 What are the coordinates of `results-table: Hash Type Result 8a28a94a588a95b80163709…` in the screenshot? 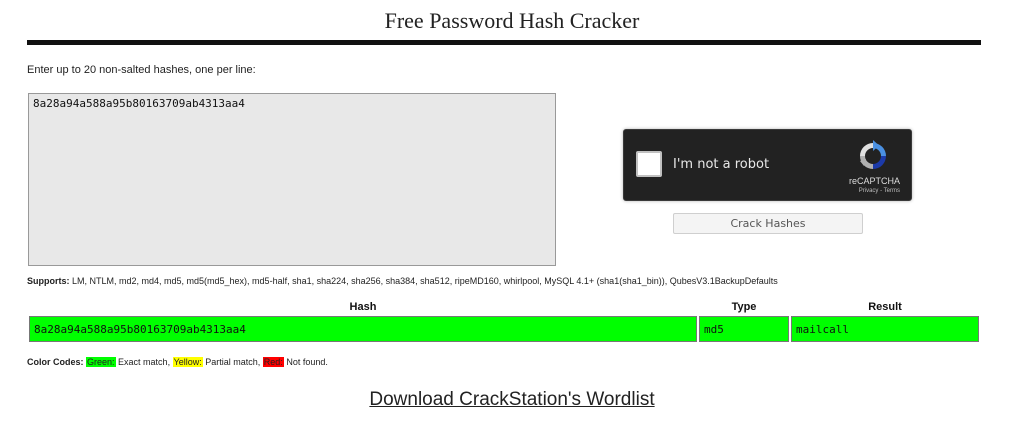 It's located at (504, 321).